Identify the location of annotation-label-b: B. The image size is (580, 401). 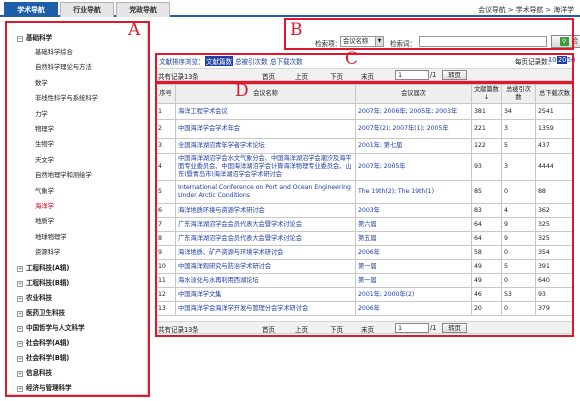
(296, 30).